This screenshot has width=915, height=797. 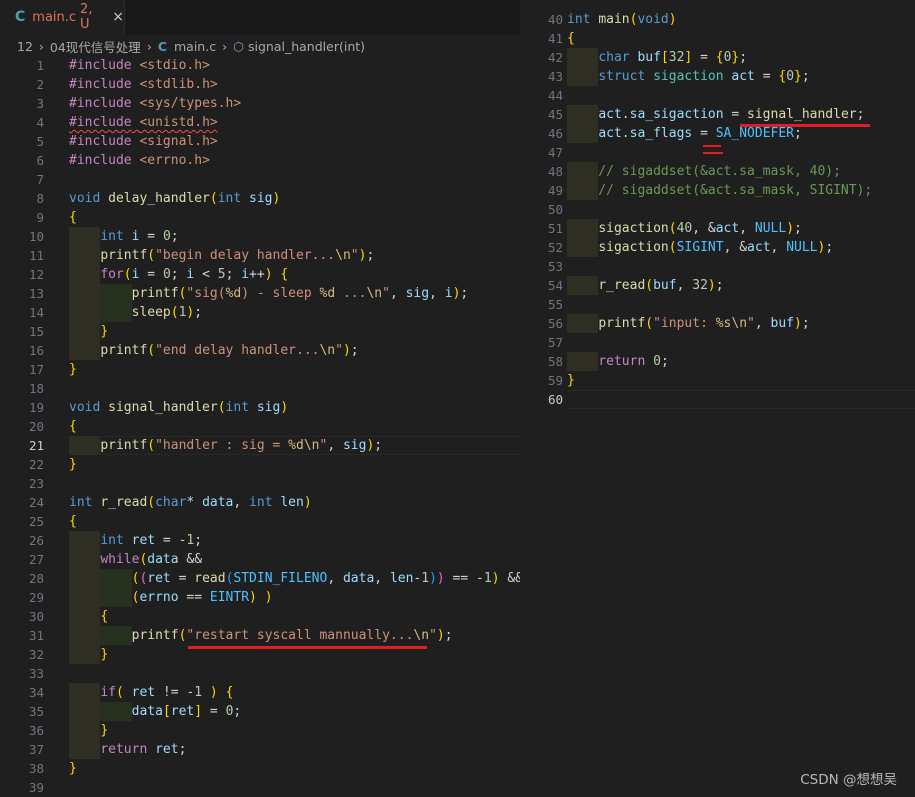 What do you see at coordinates (36, 711) in the screenshot?
I see `line-number: 35` at bounding box center [36, 711].